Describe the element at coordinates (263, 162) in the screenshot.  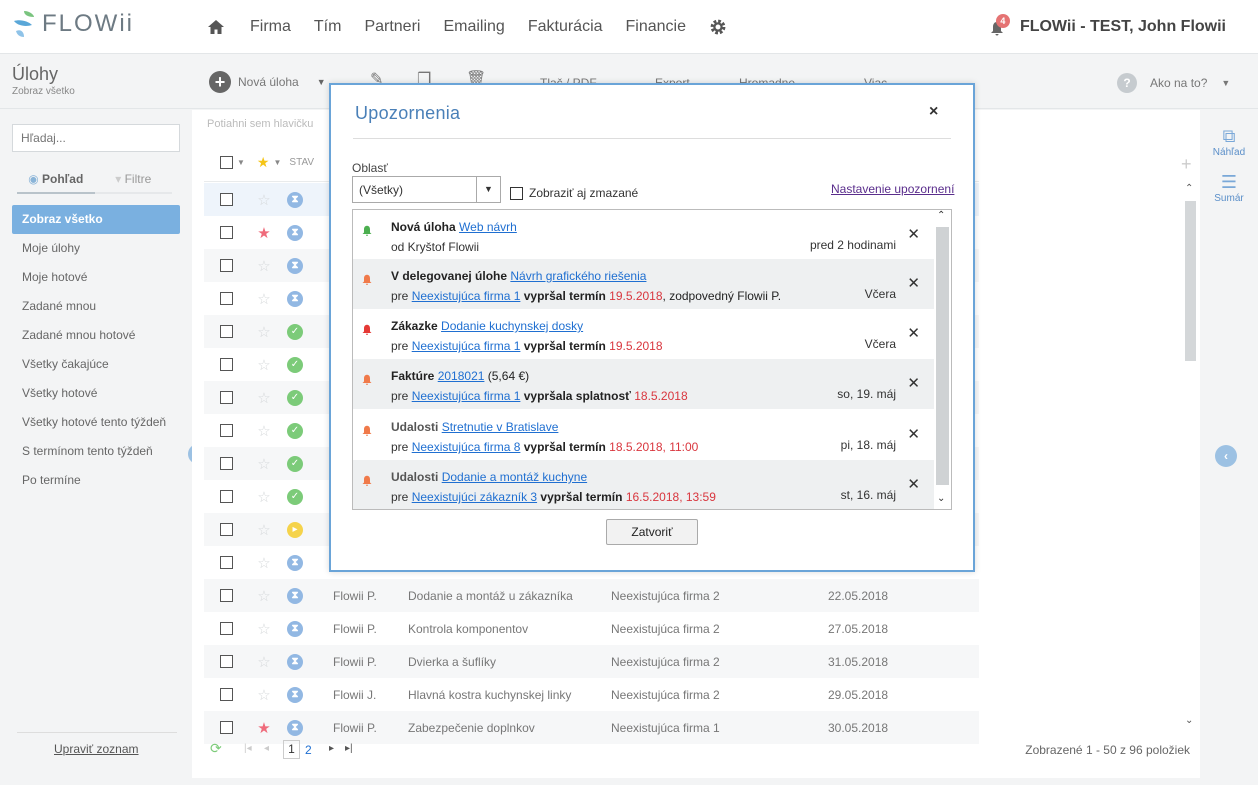
I see `star-header-icon: ★` at that location.